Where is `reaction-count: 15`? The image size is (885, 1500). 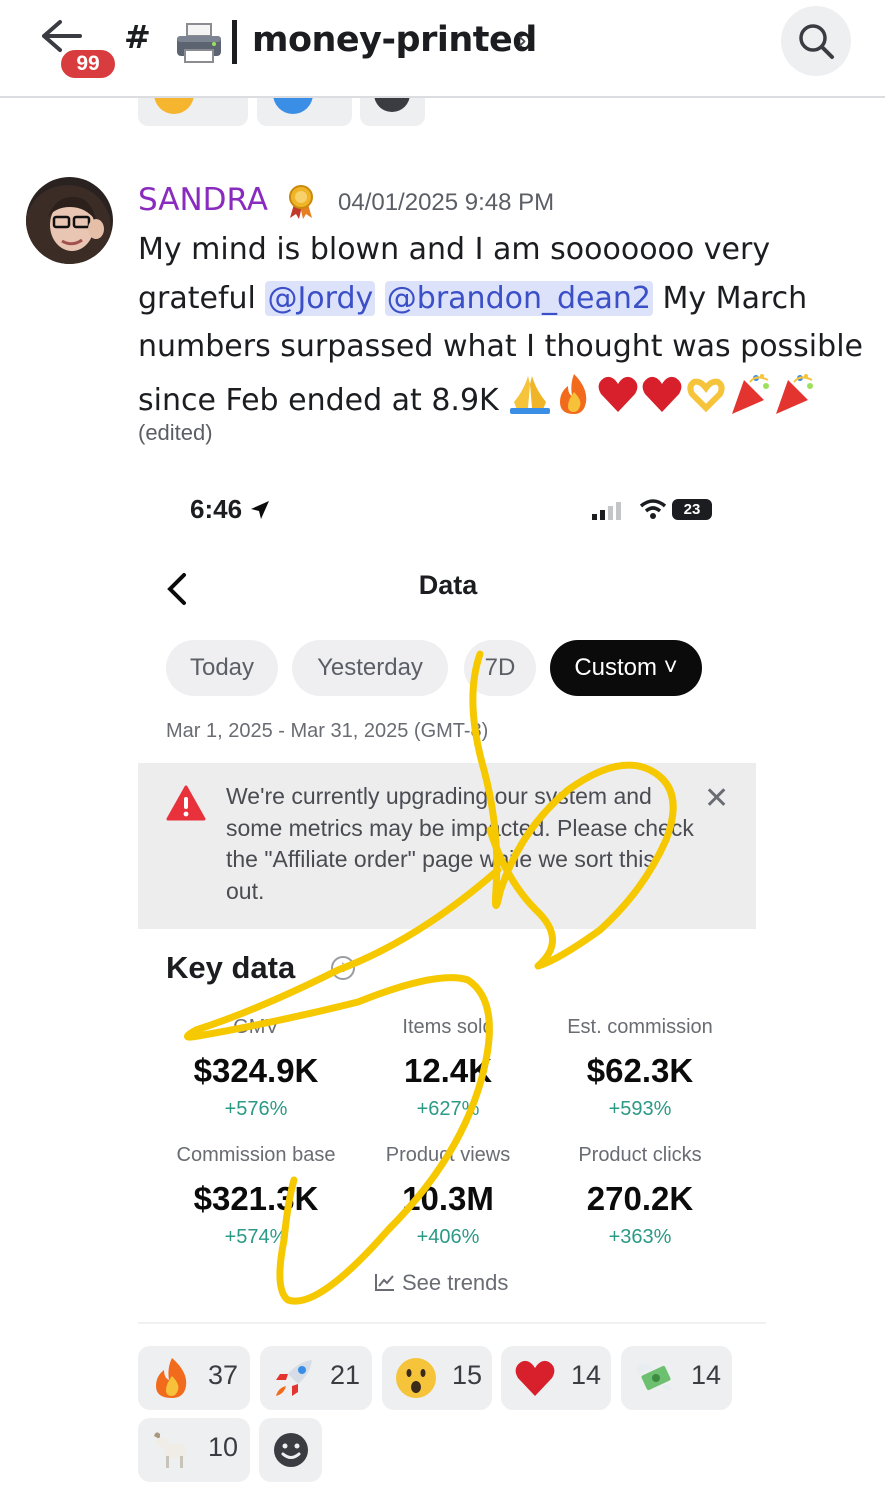 reaction-count: 15 is located at coordinates (467, 1375).